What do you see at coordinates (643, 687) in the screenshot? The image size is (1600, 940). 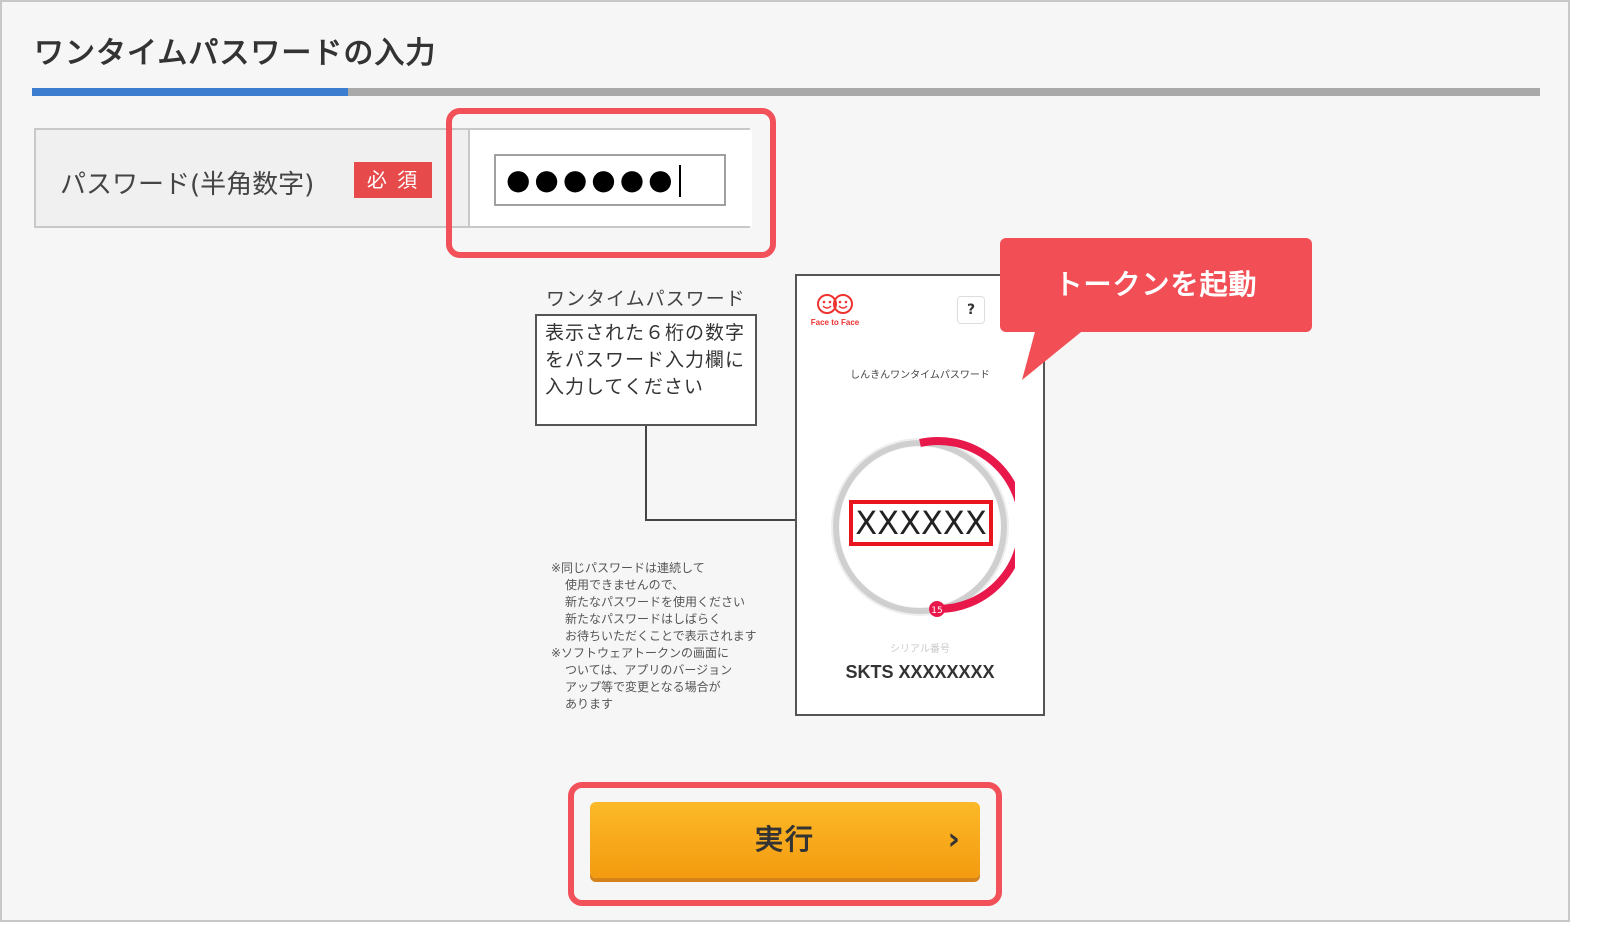 I see `note-line: アップ等で変更となる場合が` at bounding box center [643, 687].